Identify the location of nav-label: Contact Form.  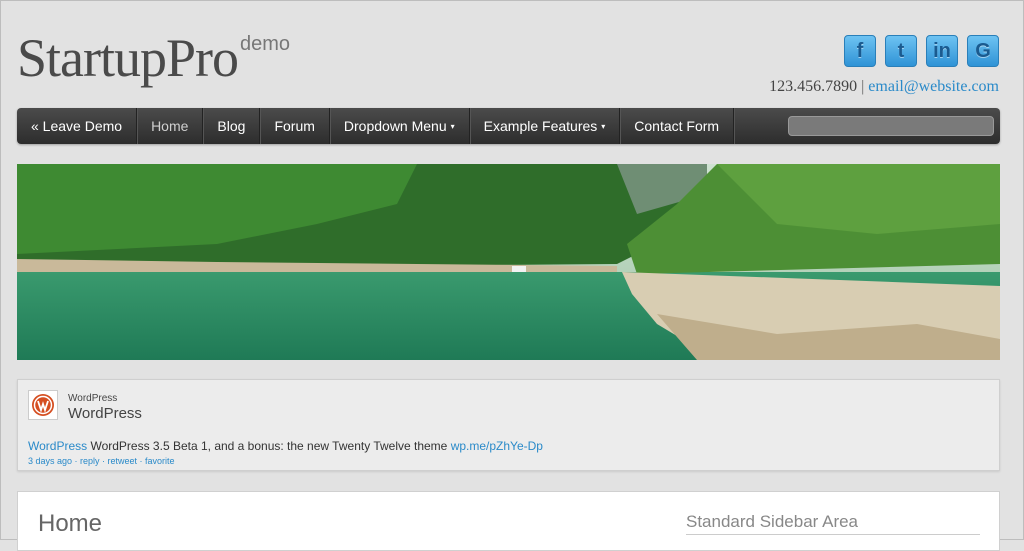
(677, 126).